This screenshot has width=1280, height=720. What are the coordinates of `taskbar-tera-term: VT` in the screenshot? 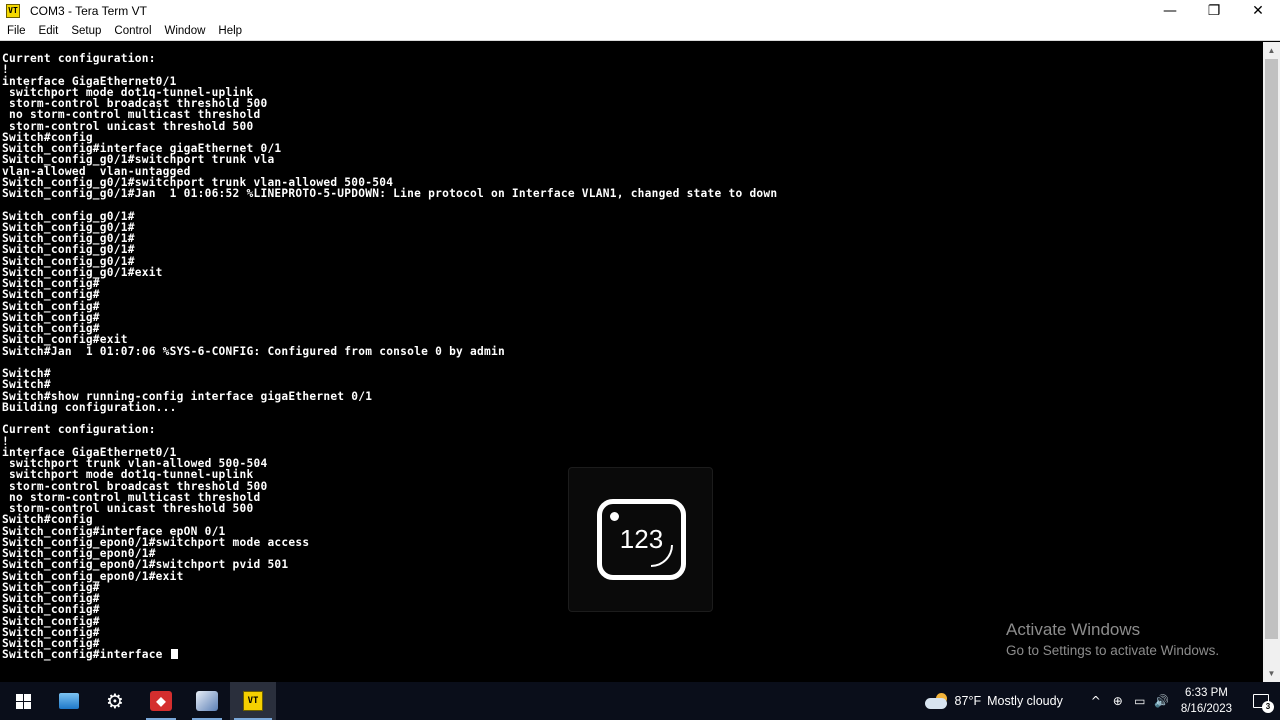 It's located at (253, 701).